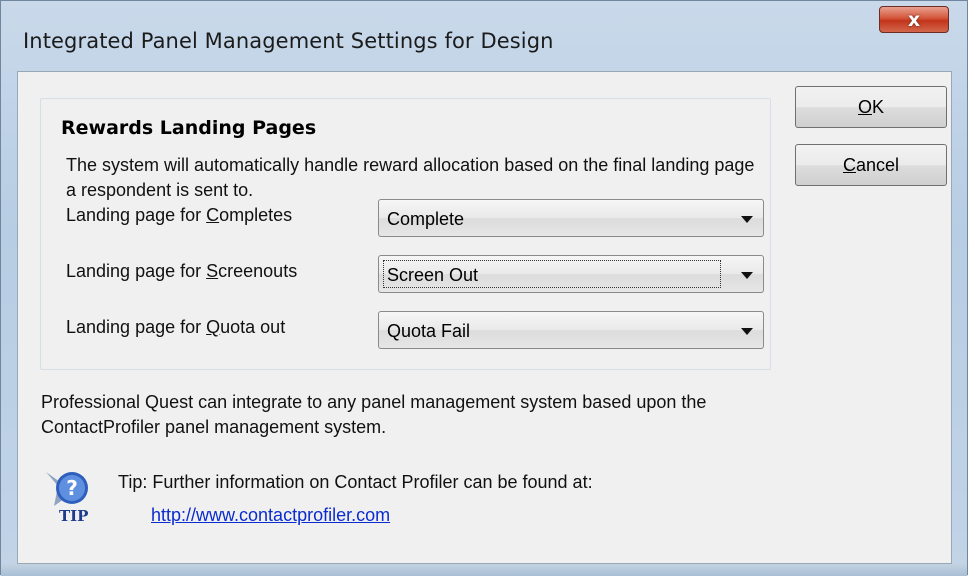  Describe the element at coordinates (253, 327) in the screenshot. I see `quota-label-text-rest: uota out` at that location.